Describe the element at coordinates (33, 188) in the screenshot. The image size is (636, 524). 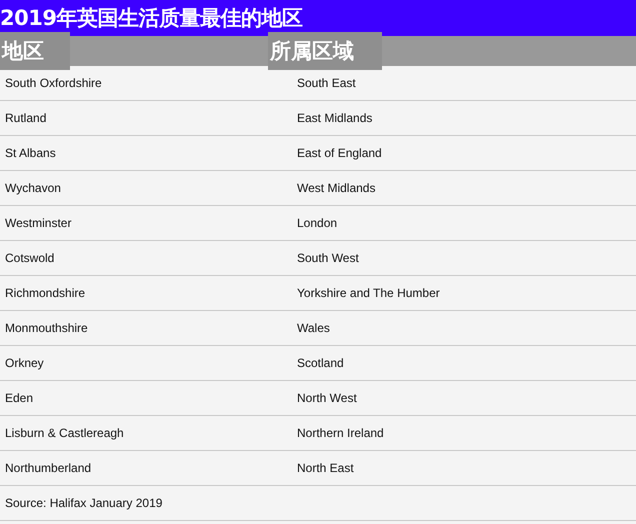
I see `table-cell-text: Wychavon` at that location.